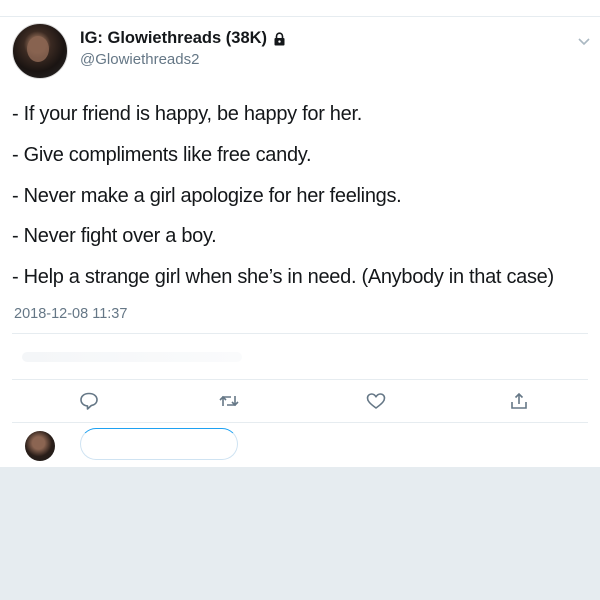 This screenshot has height=600, width=600. Describe the element at coordinates (519, 401) in the screenshot. I see `share-icon` at that location.